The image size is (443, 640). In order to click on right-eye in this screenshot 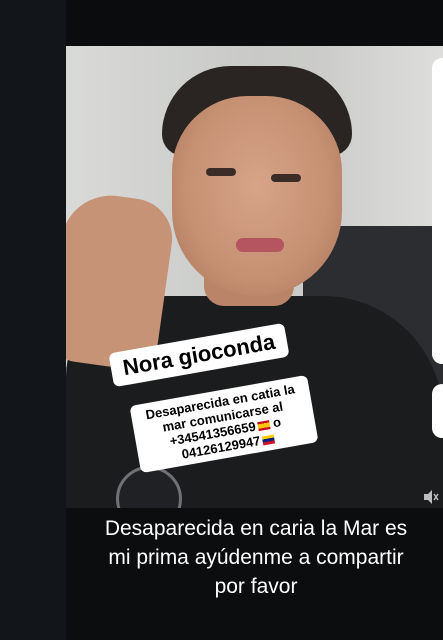, I will do `click(286, 178)`.